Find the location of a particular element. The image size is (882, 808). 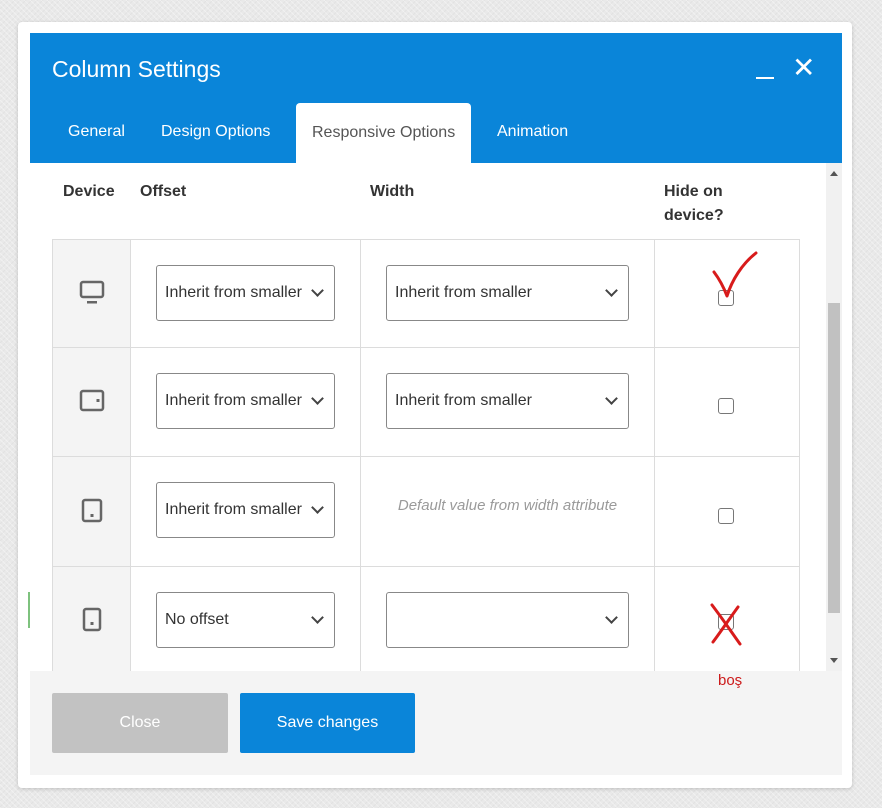

scroll-thumb is located at coordinates (834, 458).